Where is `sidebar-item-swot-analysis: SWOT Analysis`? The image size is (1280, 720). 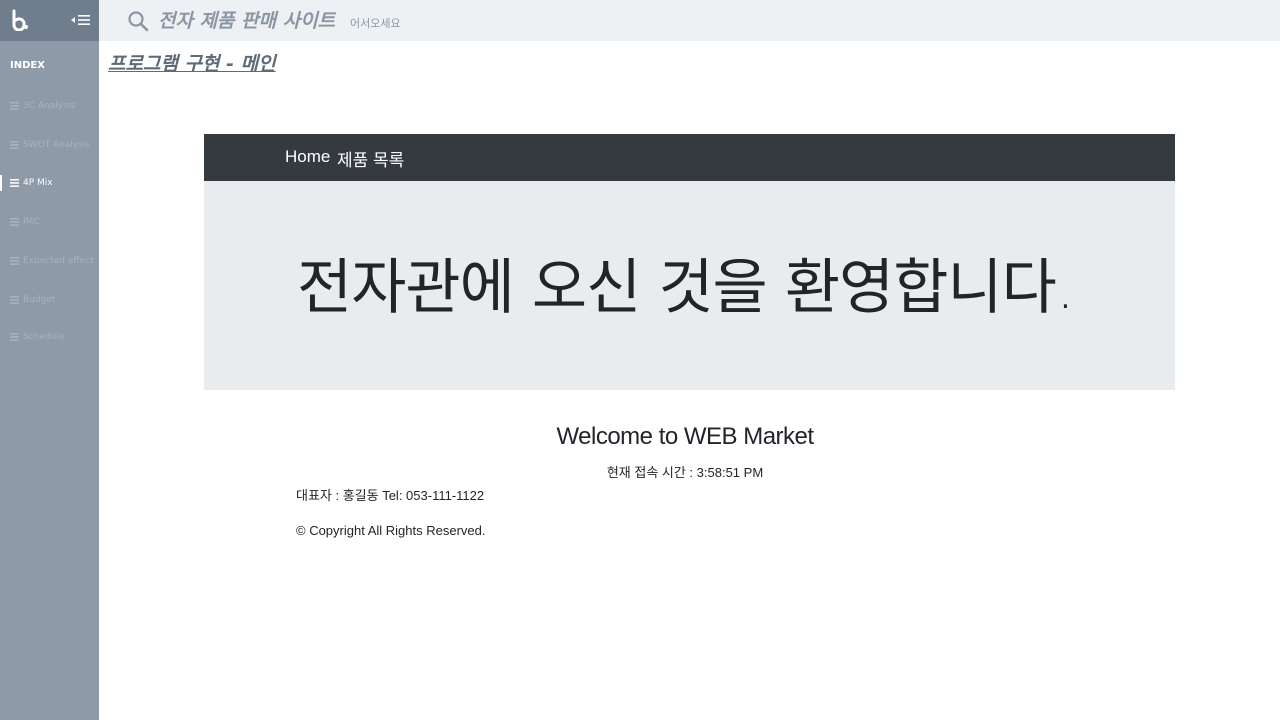 sidebar-item-swot-analysis: SWOT Analysis is located at coordinates (49, 145).